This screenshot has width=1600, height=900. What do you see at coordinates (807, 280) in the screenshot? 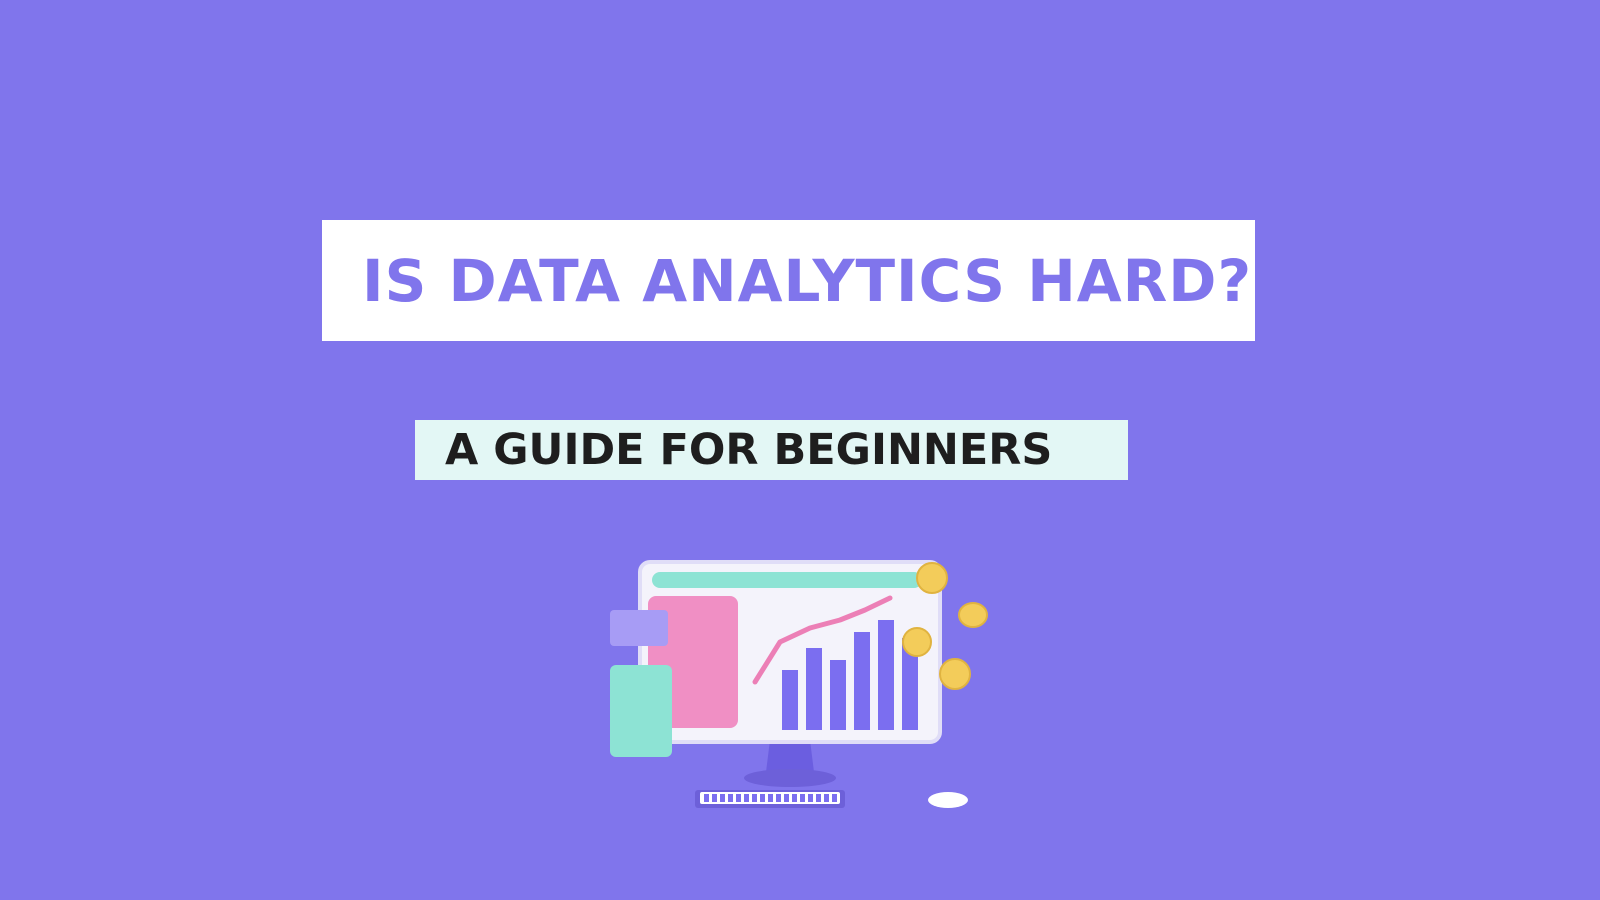
I see `page-title: IS DATA ANALYTICS HARD?` at bounding box center [807, 280].